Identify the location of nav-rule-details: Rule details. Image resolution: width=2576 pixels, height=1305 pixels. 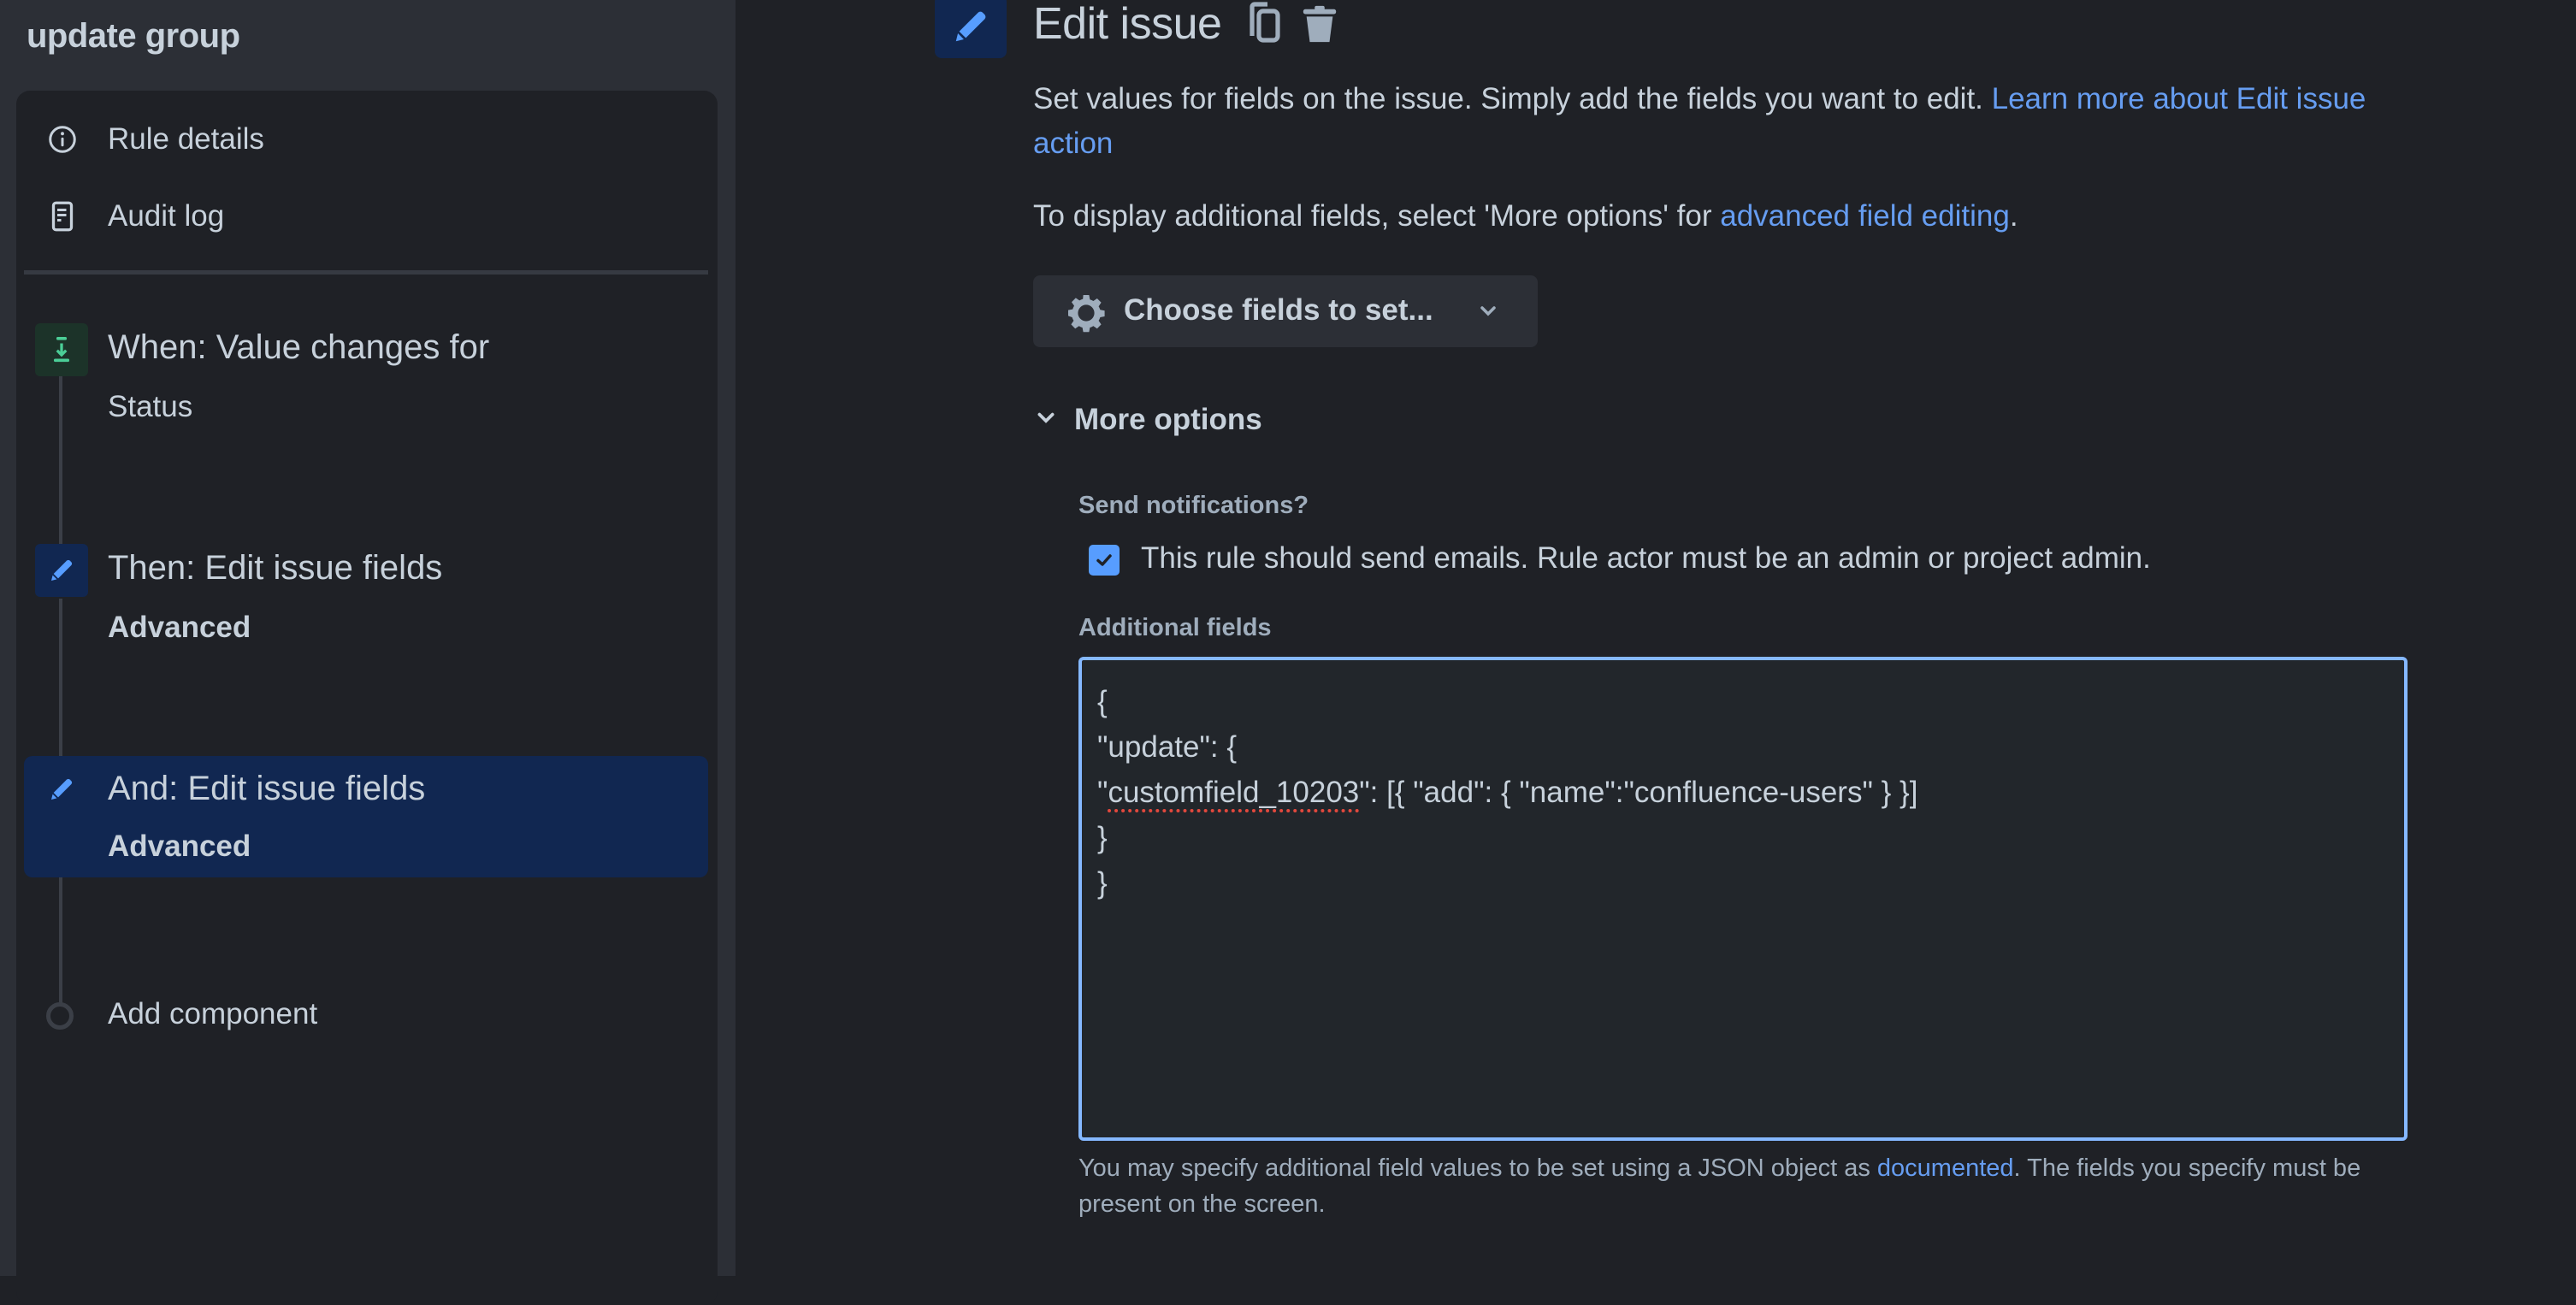
(367, 139).